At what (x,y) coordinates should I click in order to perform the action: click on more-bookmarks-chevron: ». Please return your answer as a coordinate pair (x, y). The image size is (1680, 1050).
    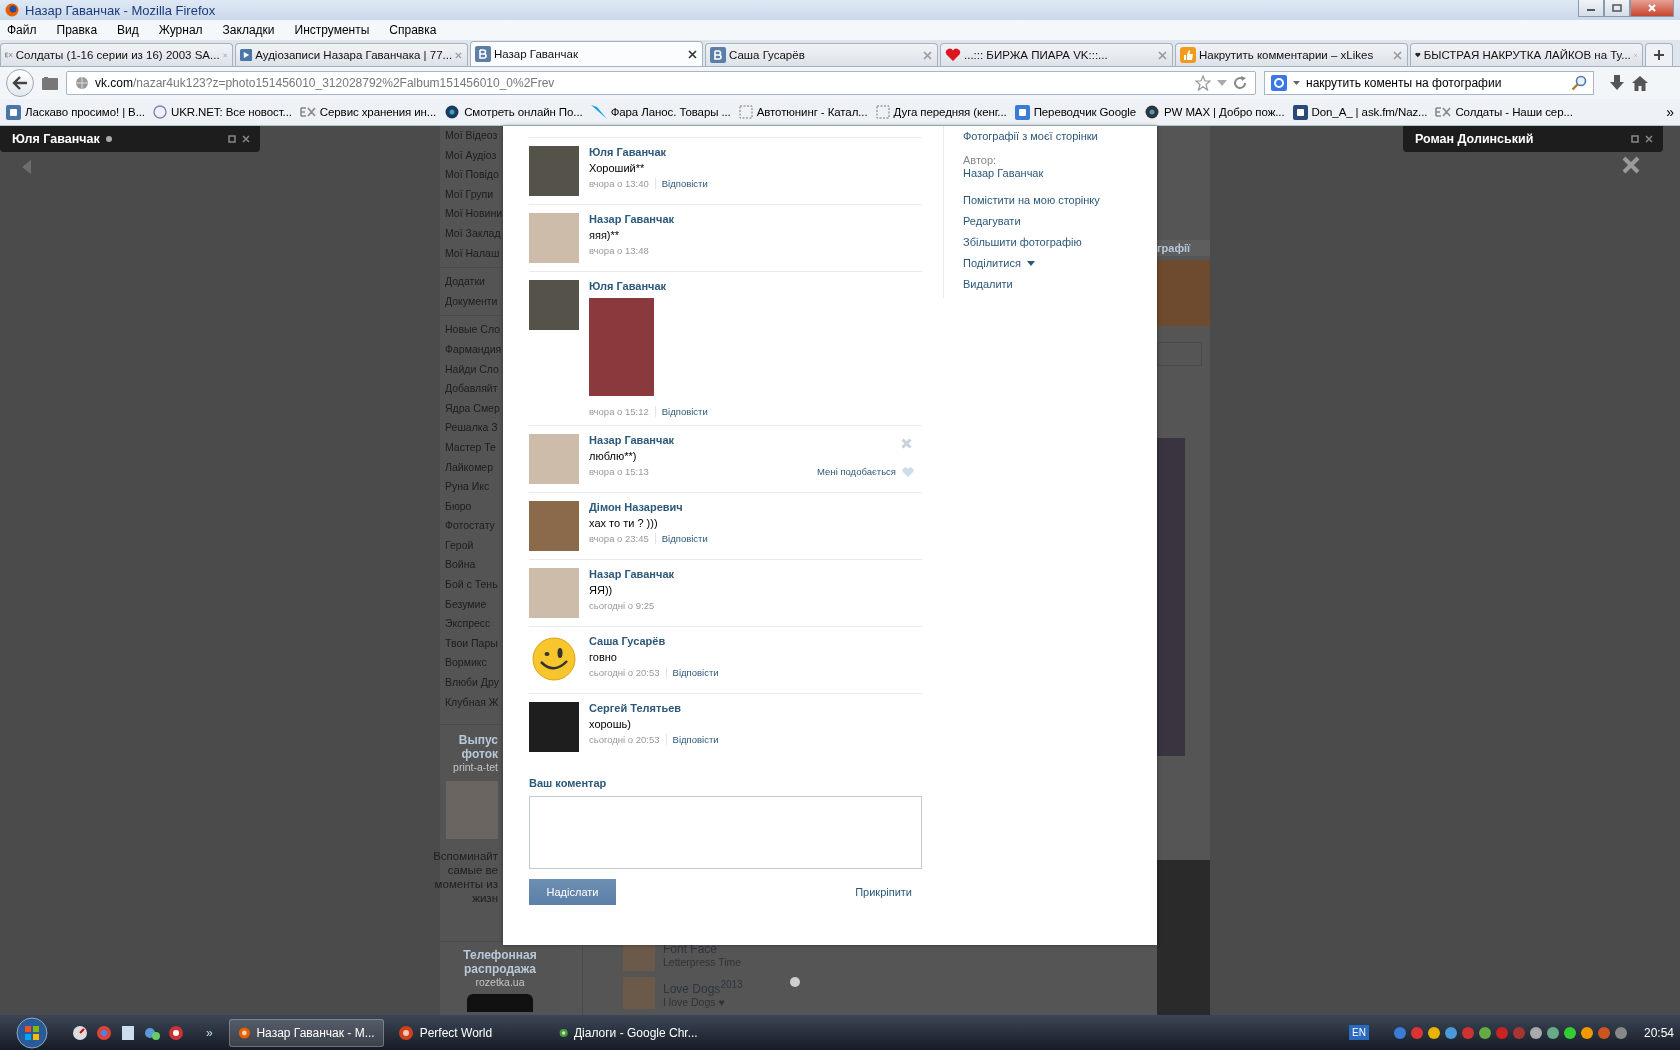
    Looking at the image, I should click on (1670, 112).